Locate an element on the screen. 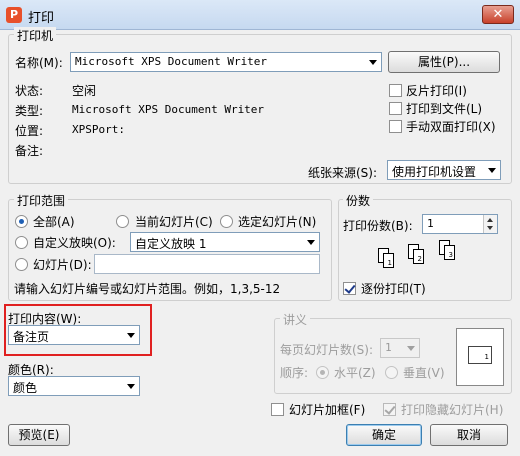 The height and width of the screenshot is (456, 520). preview-button: 预览(E) is located at coordinates (39, 435).